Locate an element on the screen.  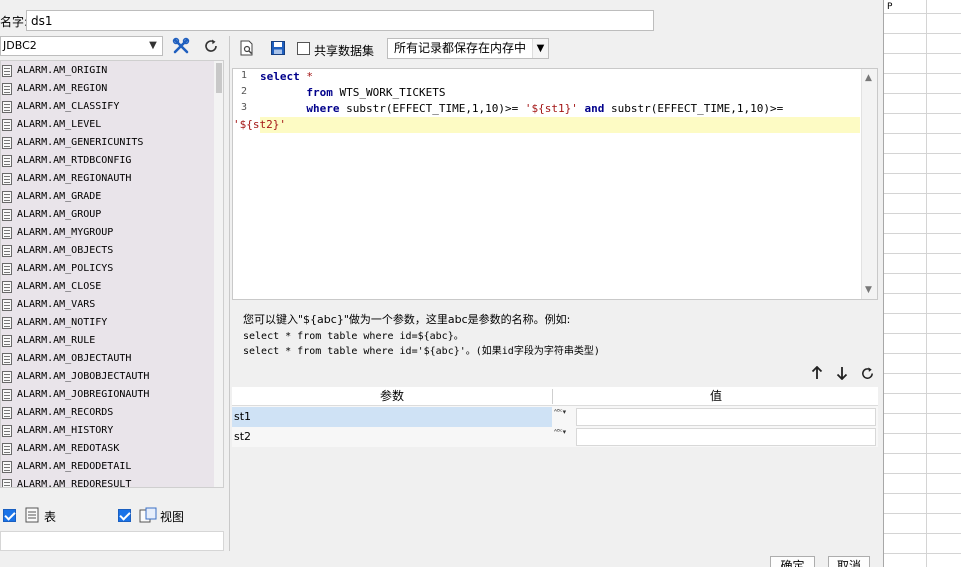
table-name: ALARM.AM_GRADE is located at coordinates (59, 196).